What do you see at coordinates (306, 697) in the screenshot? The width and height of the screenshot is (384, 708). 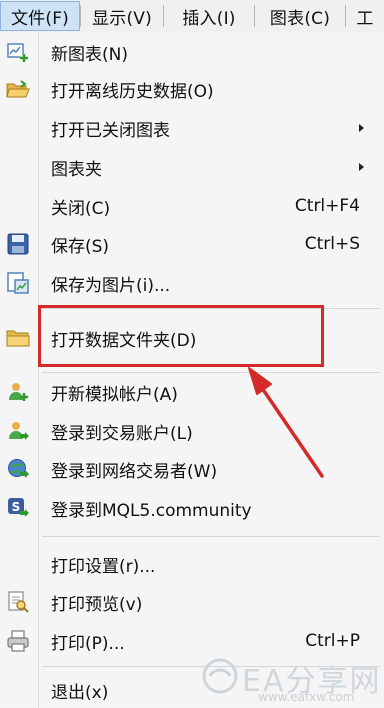 I see `watermark-url: www.eafxw.com` at bounding box center [306, 697].